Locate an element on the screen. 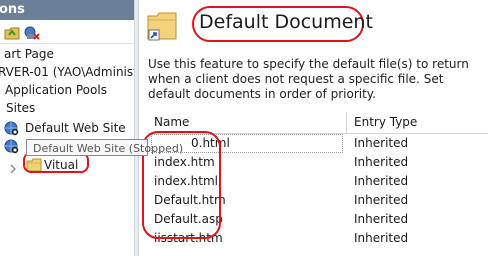 This screenshot has height=256, width=496. page-title: Default Document is located at coordinates (286, 22).